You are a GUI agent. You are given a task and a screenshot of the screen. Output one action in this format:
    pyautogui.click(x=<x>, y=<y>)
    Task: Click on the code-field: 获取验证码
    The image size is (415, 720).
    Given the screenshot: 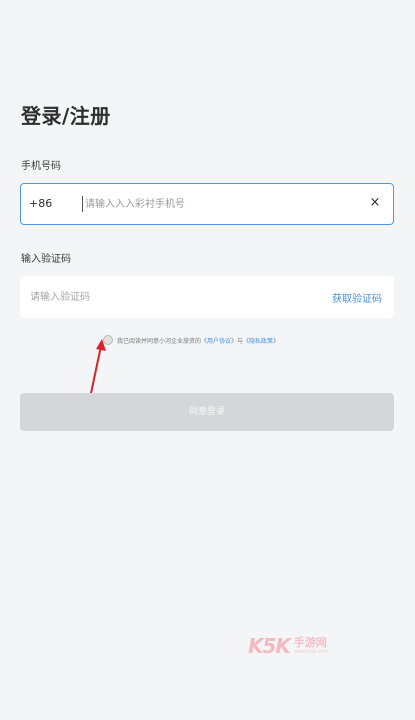 What is the action you would take?
    pyautogui.click(x=207, y=297)
    